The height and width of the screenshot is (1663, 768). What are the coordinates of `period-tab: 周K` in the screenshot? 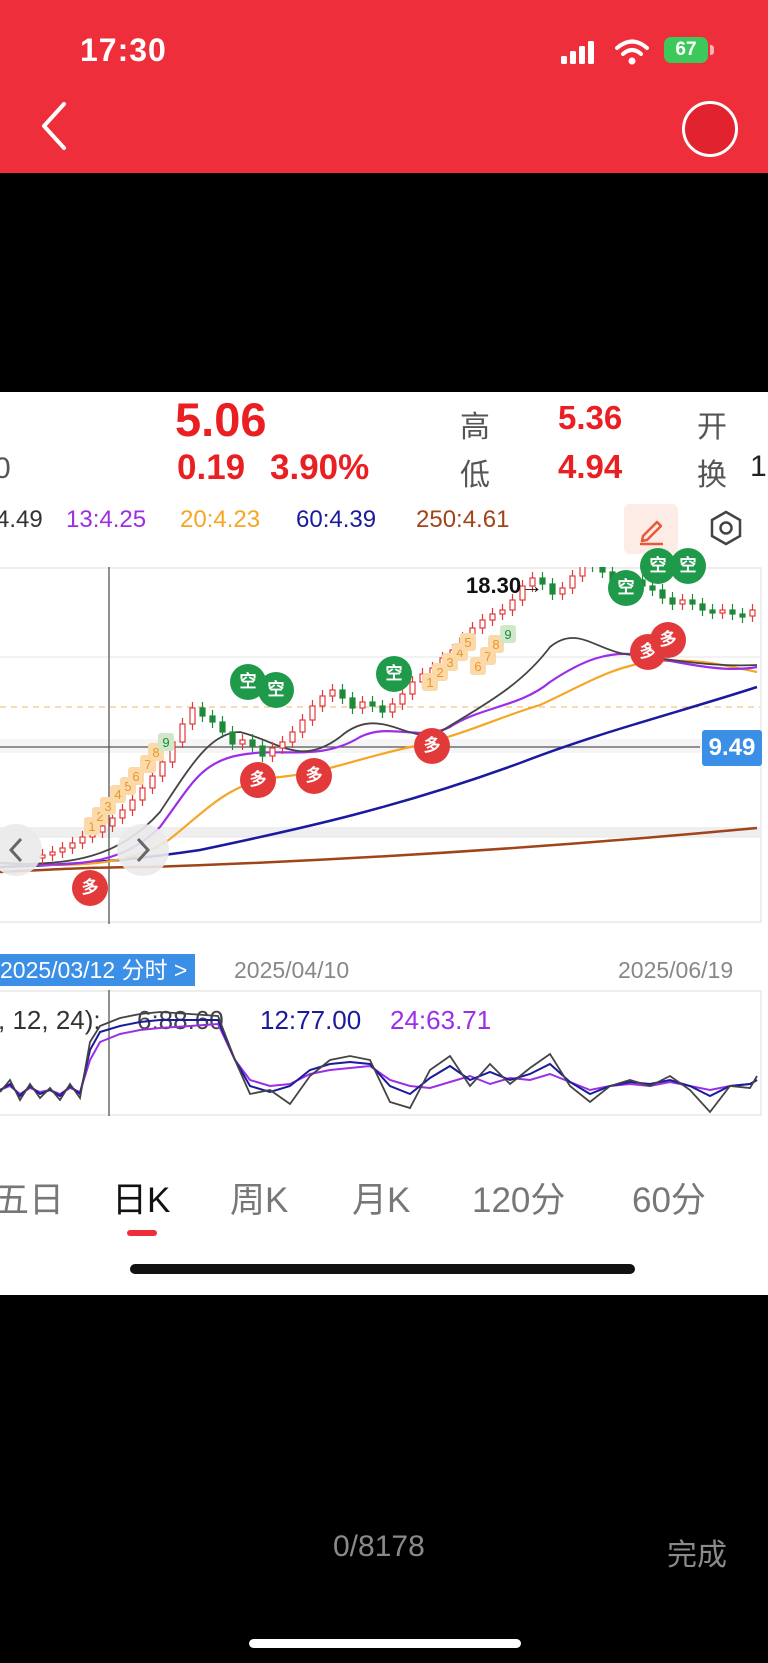 It's located at (259, 1197).